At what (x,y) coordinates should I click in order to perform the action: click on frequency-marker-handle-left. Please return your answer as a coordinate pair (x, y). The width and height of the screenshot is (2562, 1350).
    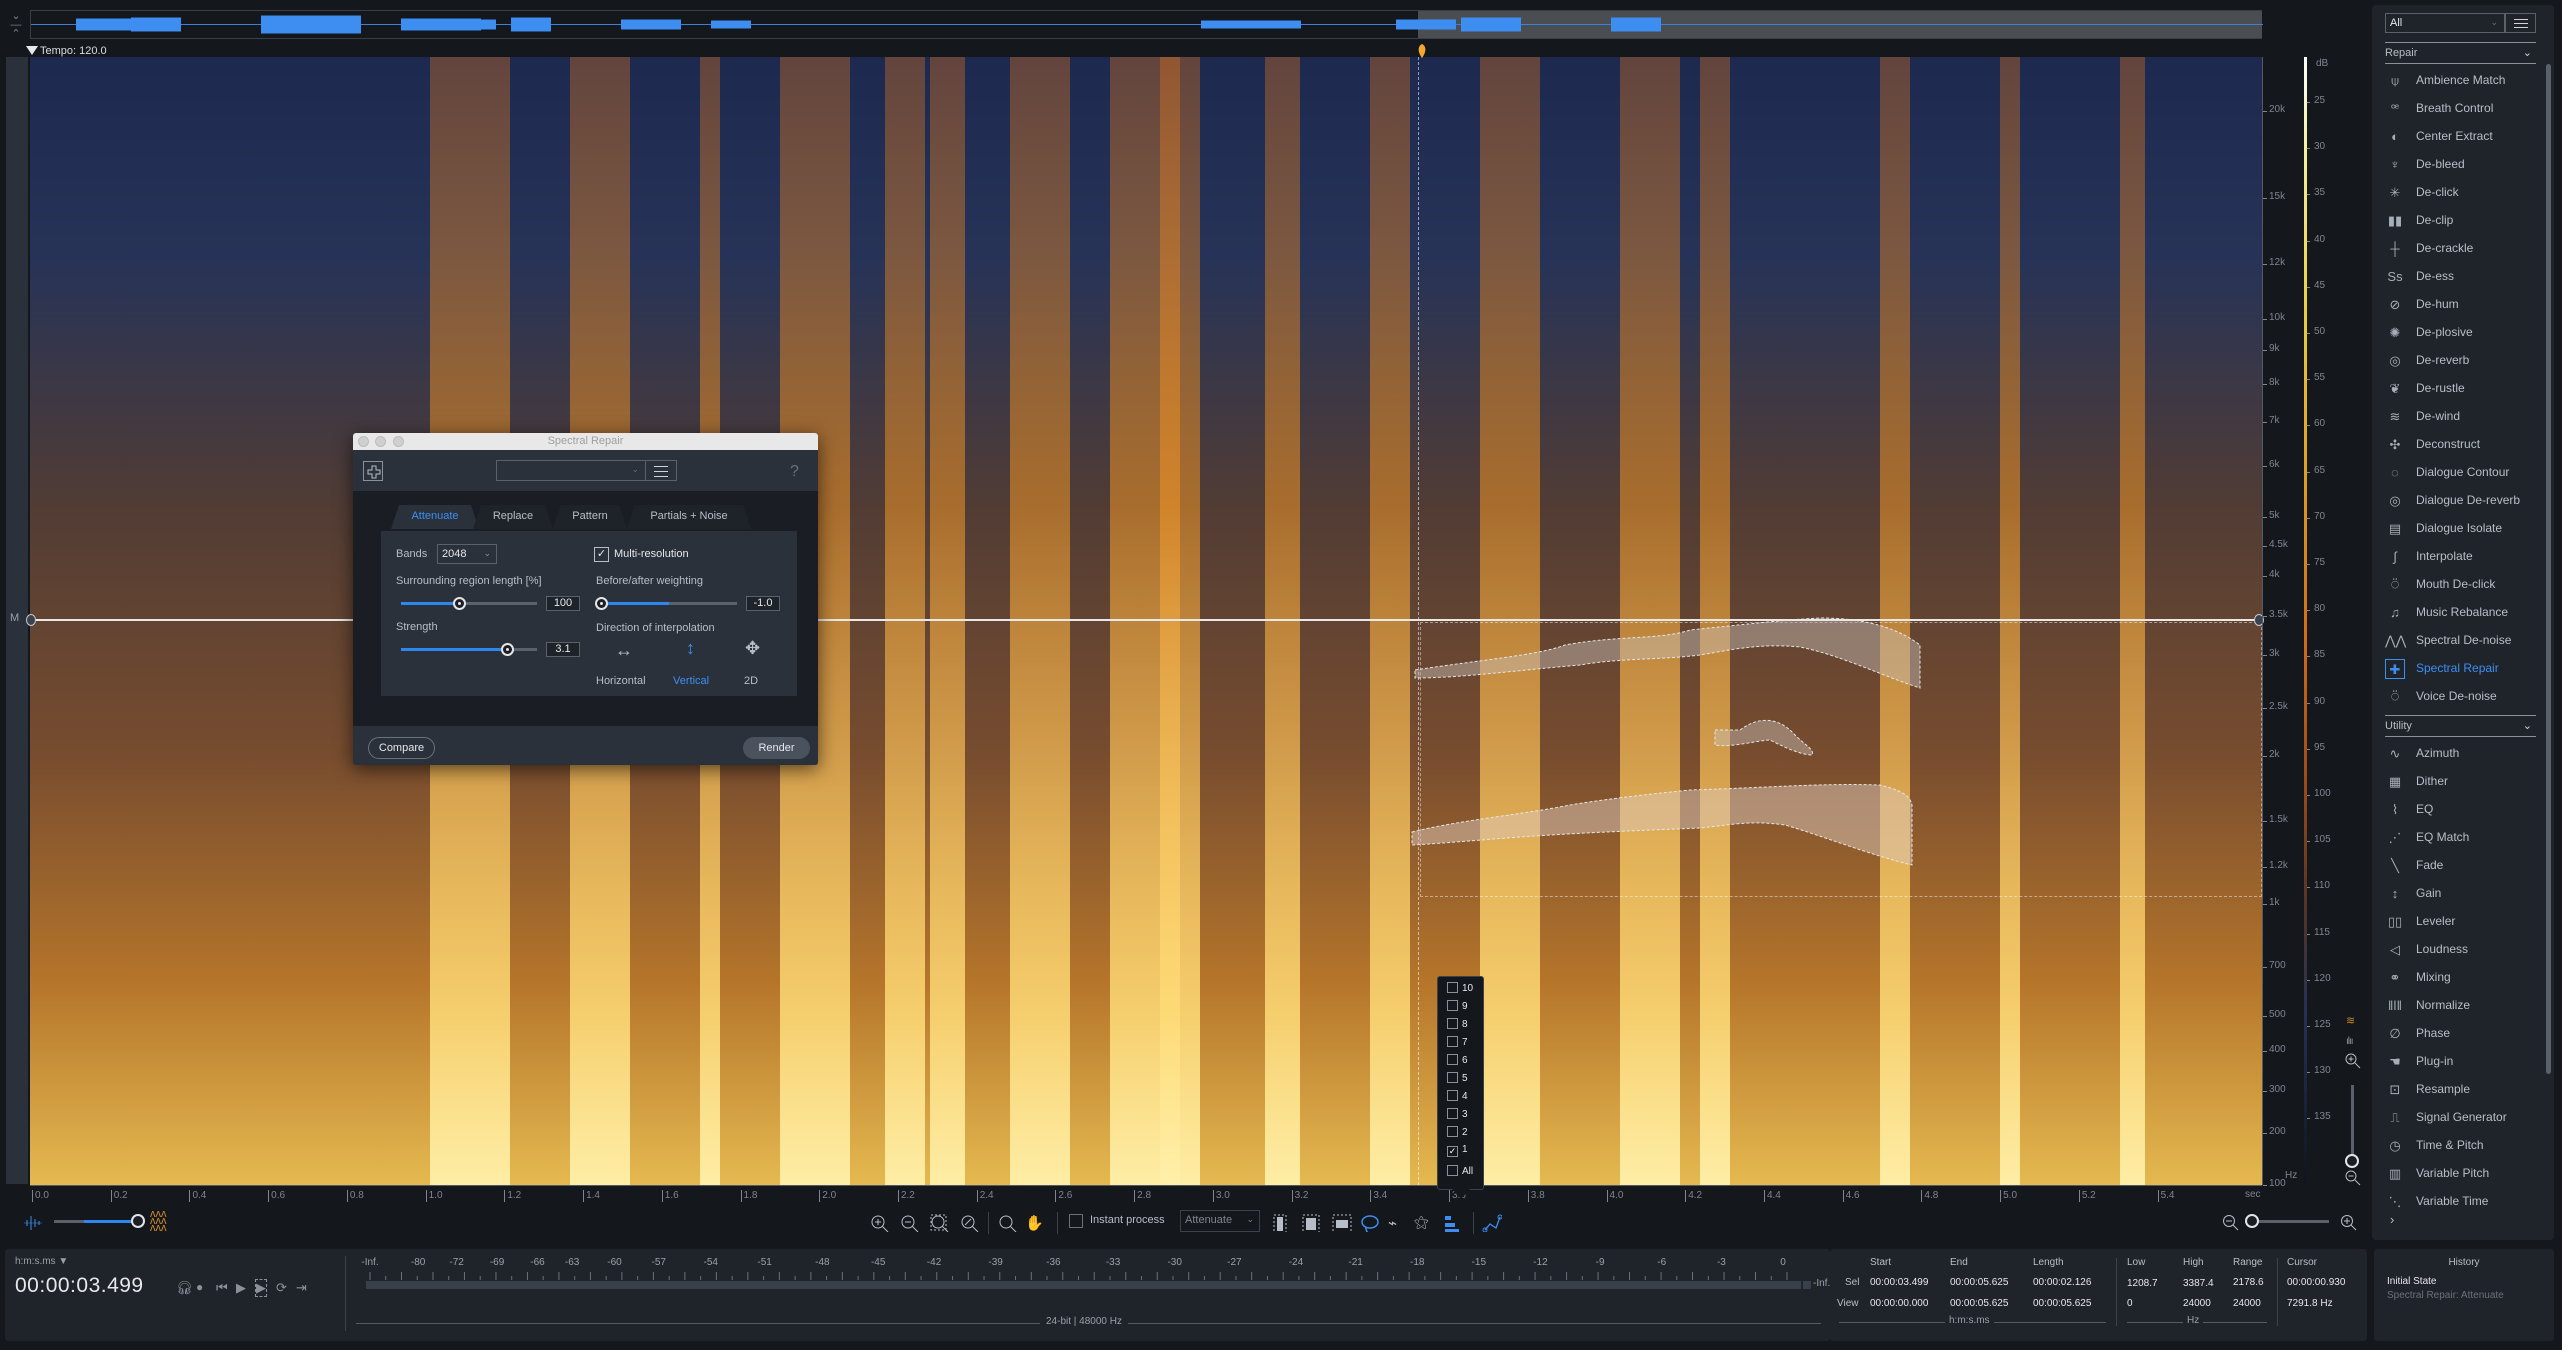
    Looking at the image, I should click on (31, 620).